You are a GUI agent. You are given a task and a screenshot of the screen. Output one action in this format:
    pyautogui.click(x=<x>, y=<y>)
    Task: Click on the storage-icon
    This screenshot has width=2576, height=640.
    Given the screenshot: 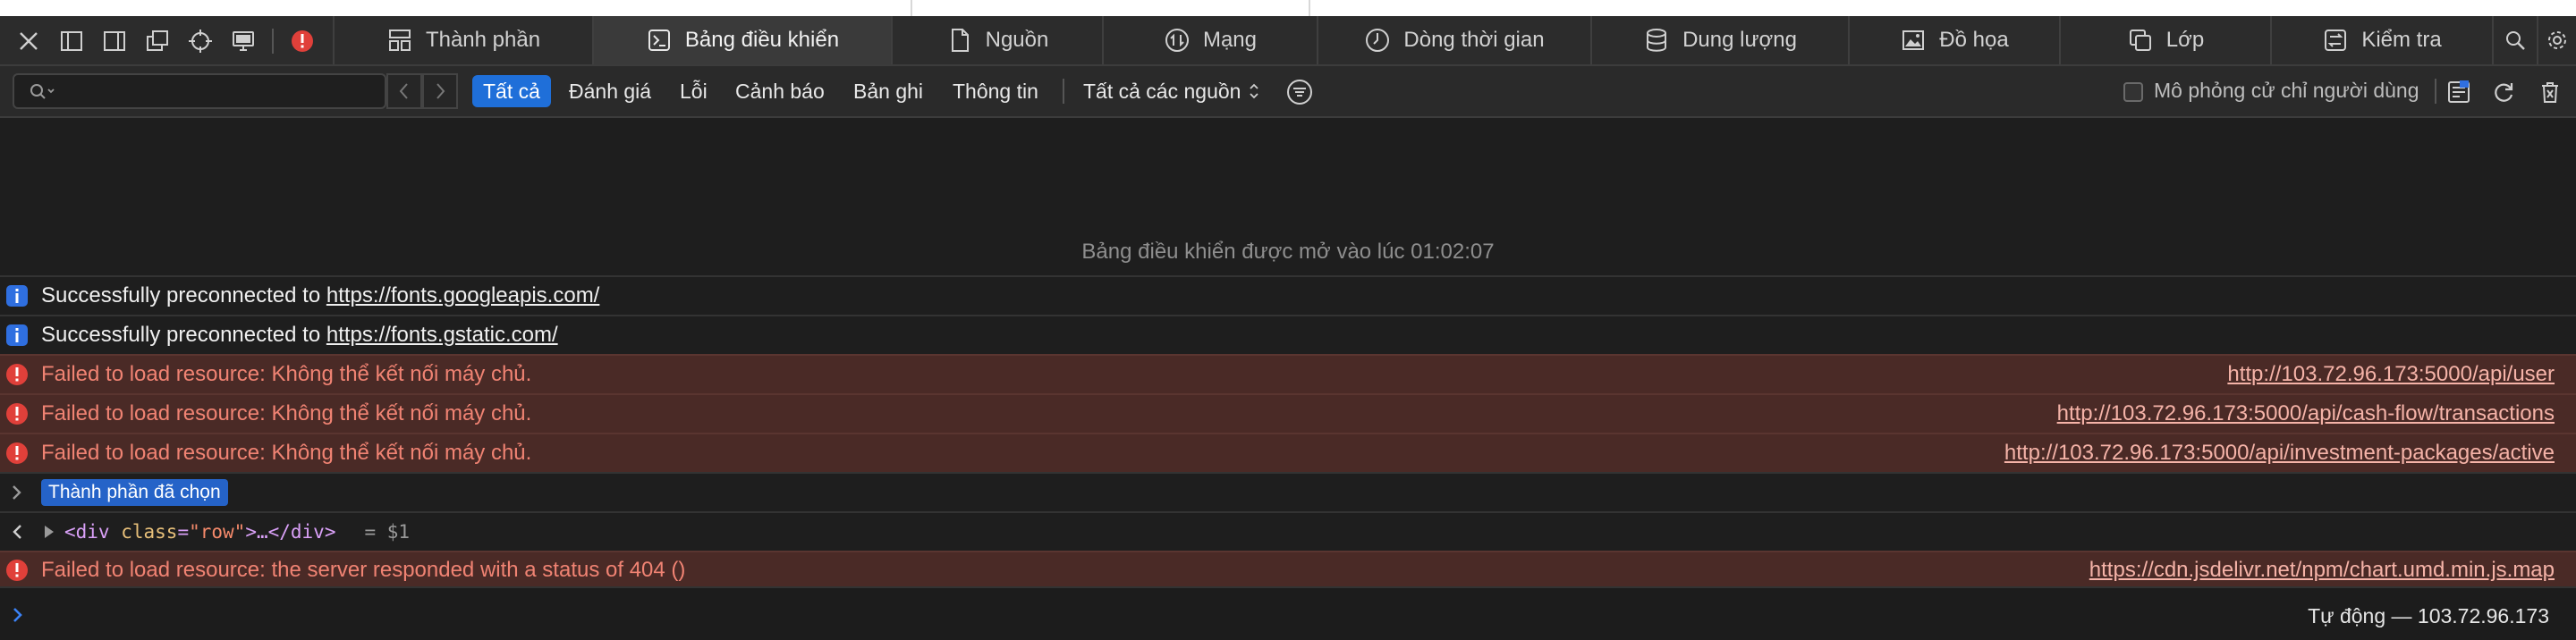 What is the action you would take?
    pyautogui.click(x=1657, y=40)
    